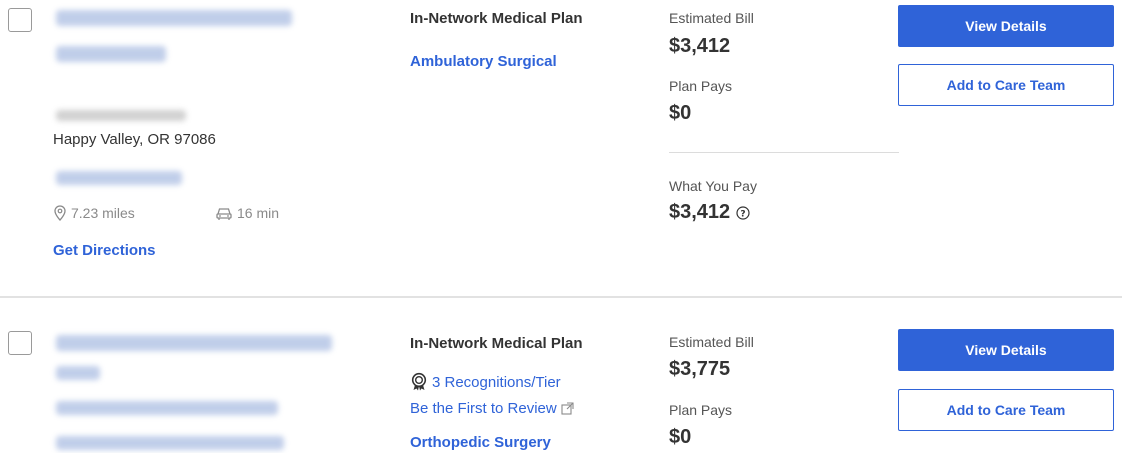  Describe the element at coordinates (713, 186) in the screenshot. I see `what-you-pay-label: What You Pay` at that location.